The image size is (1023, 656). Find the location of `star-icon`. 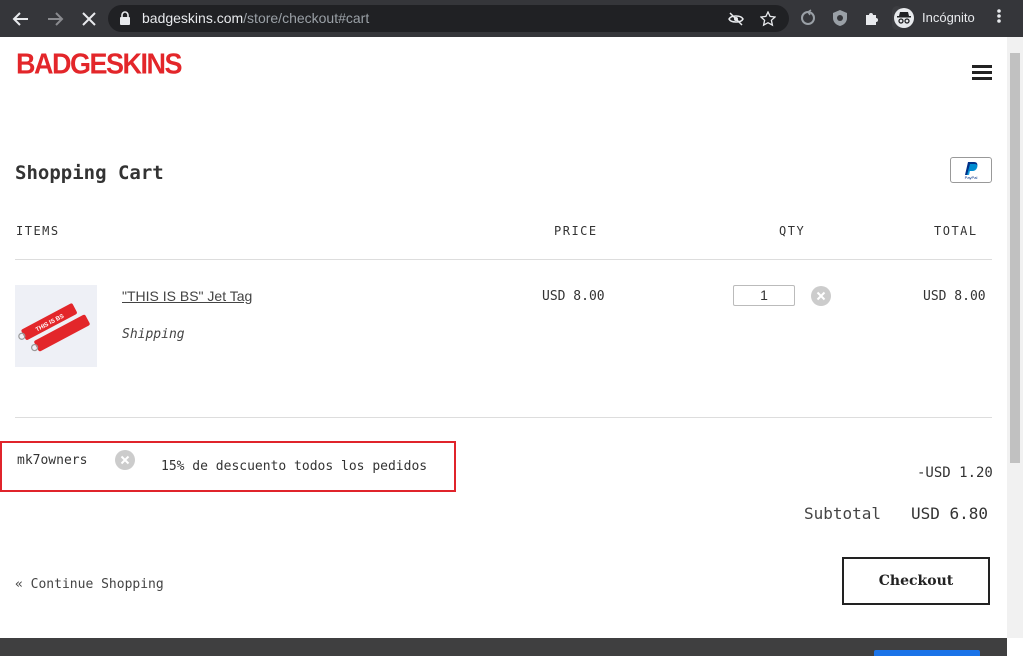

star-icon is located at coordinates (768, 18).